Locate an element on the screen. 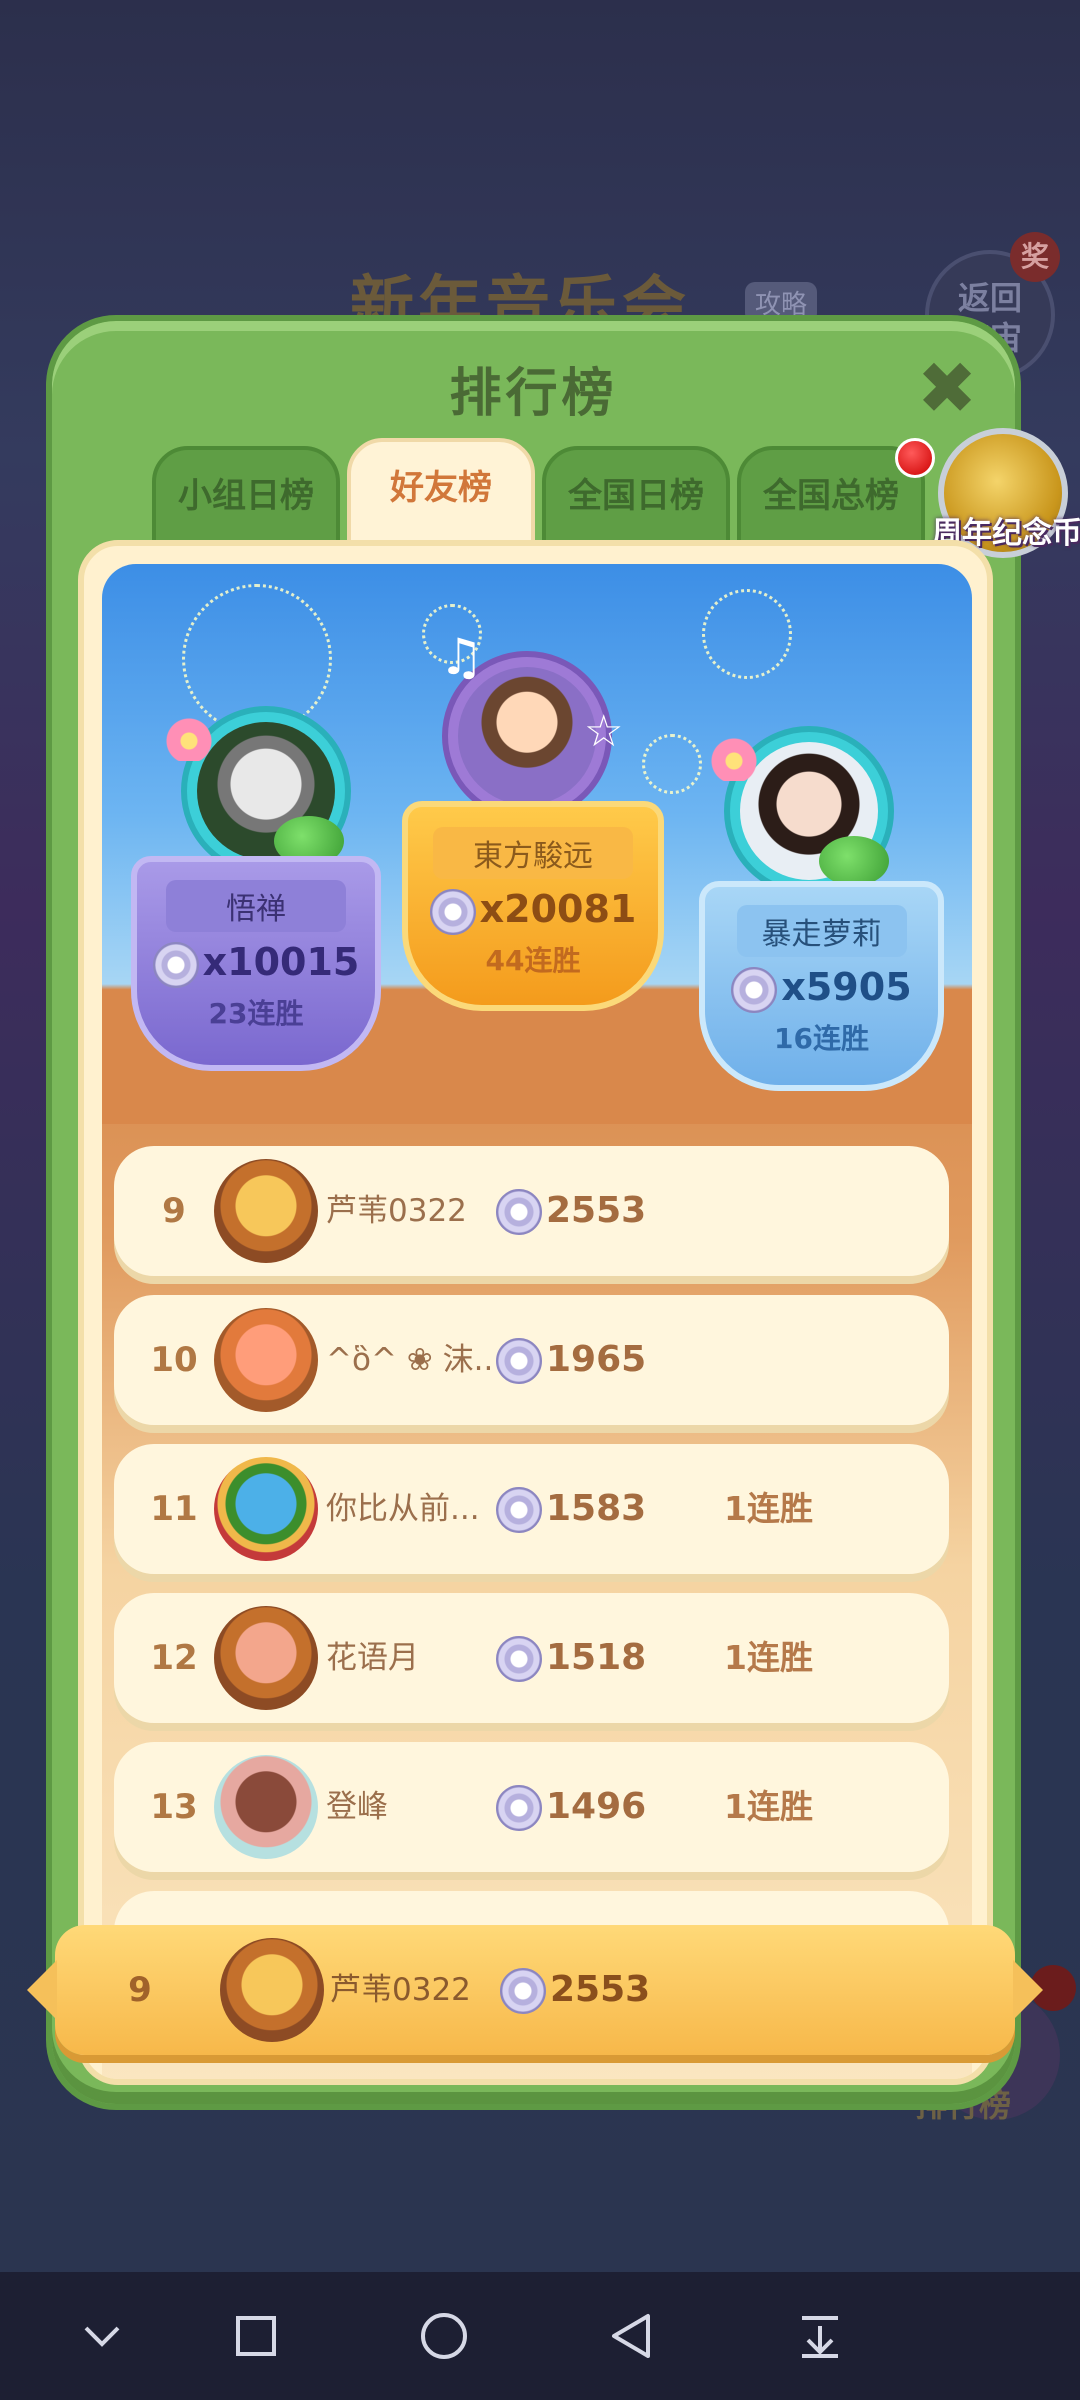 The height and width of the screenshot is (2400, 1080). list-item: 12 花语月 1518 1连胜 is located at coordinates (531, 1658).